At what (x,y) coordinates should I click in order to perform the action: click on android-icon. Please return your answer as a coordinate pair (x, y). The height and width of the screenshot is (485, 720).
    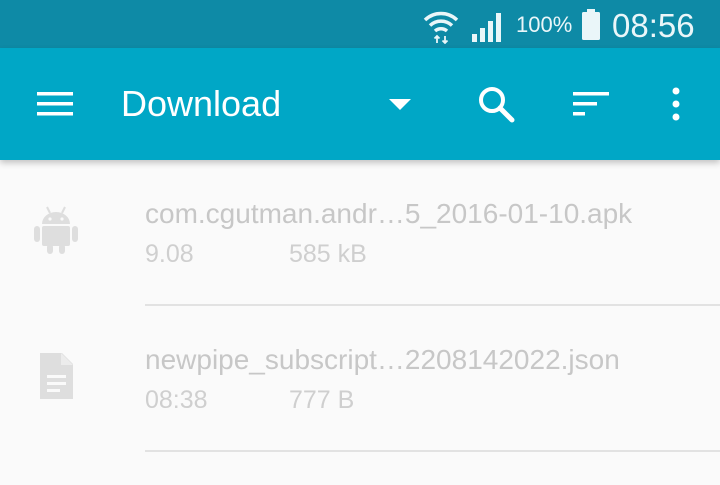
    Looking at the image, I should click on (56, 230).